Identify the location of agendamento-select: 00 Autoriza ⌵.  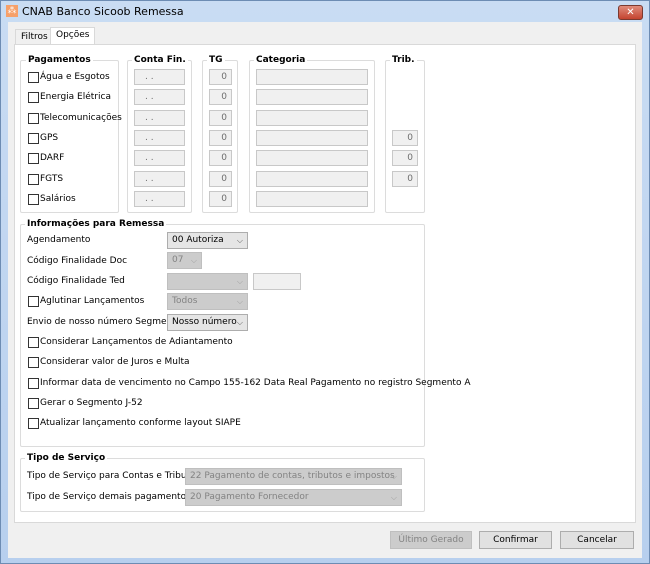
(207, 240).